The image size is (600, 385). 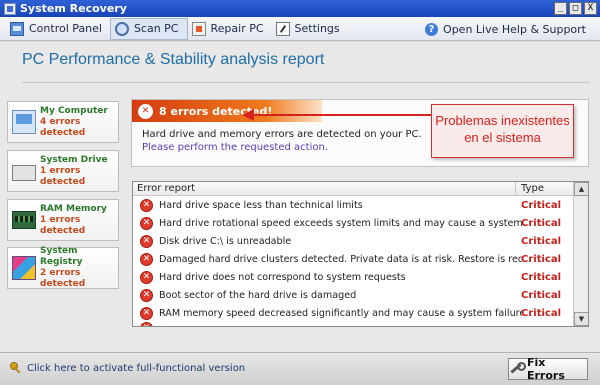 What do you see at coordinates (324, 189) in the screenshot?
I see `column-header-report: Error report` at bounding box center [324, 189].